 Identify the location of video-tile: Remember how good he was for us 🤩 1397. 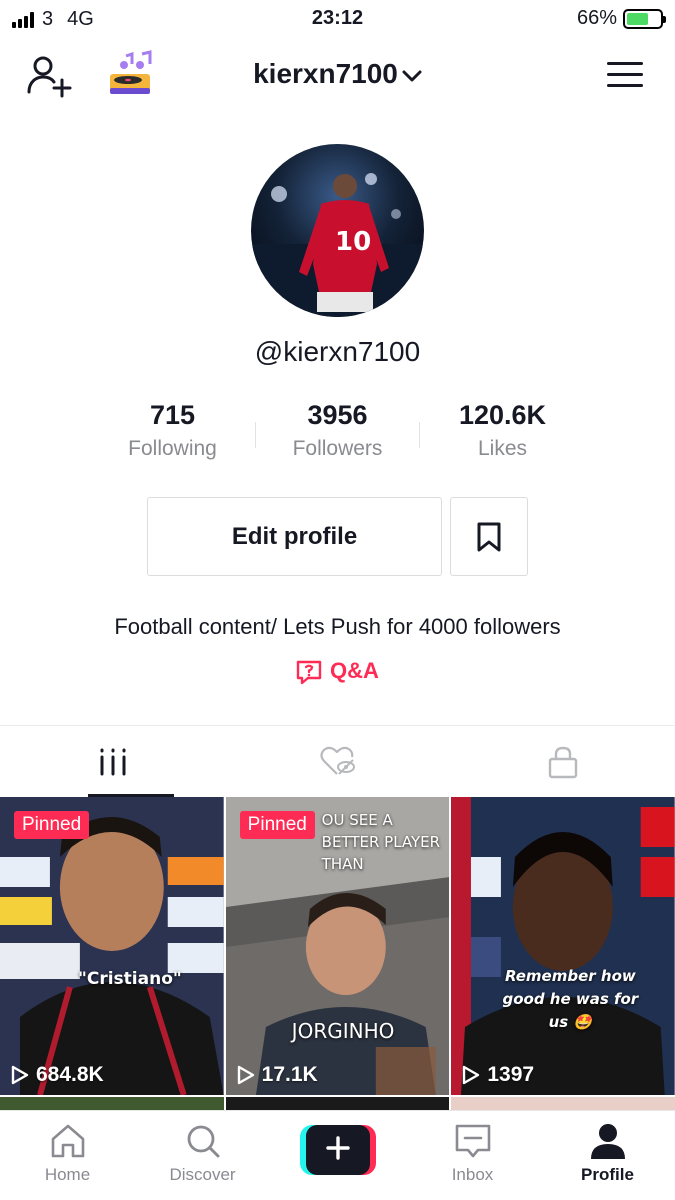
(563, 946).